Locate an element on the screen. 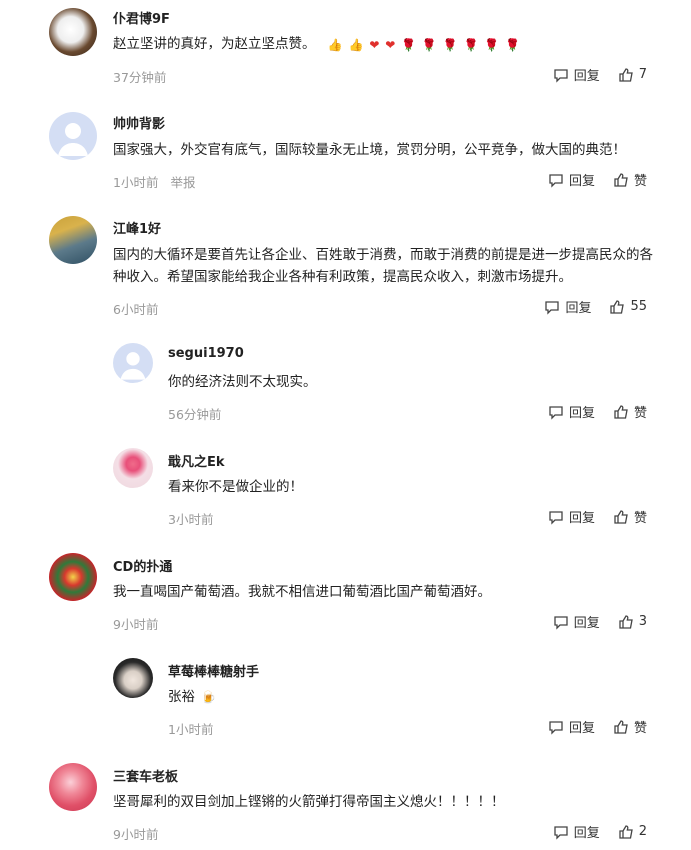 The image size is (691, 850). comment-author: CD的扑通 is located at coordinates (142, 565).